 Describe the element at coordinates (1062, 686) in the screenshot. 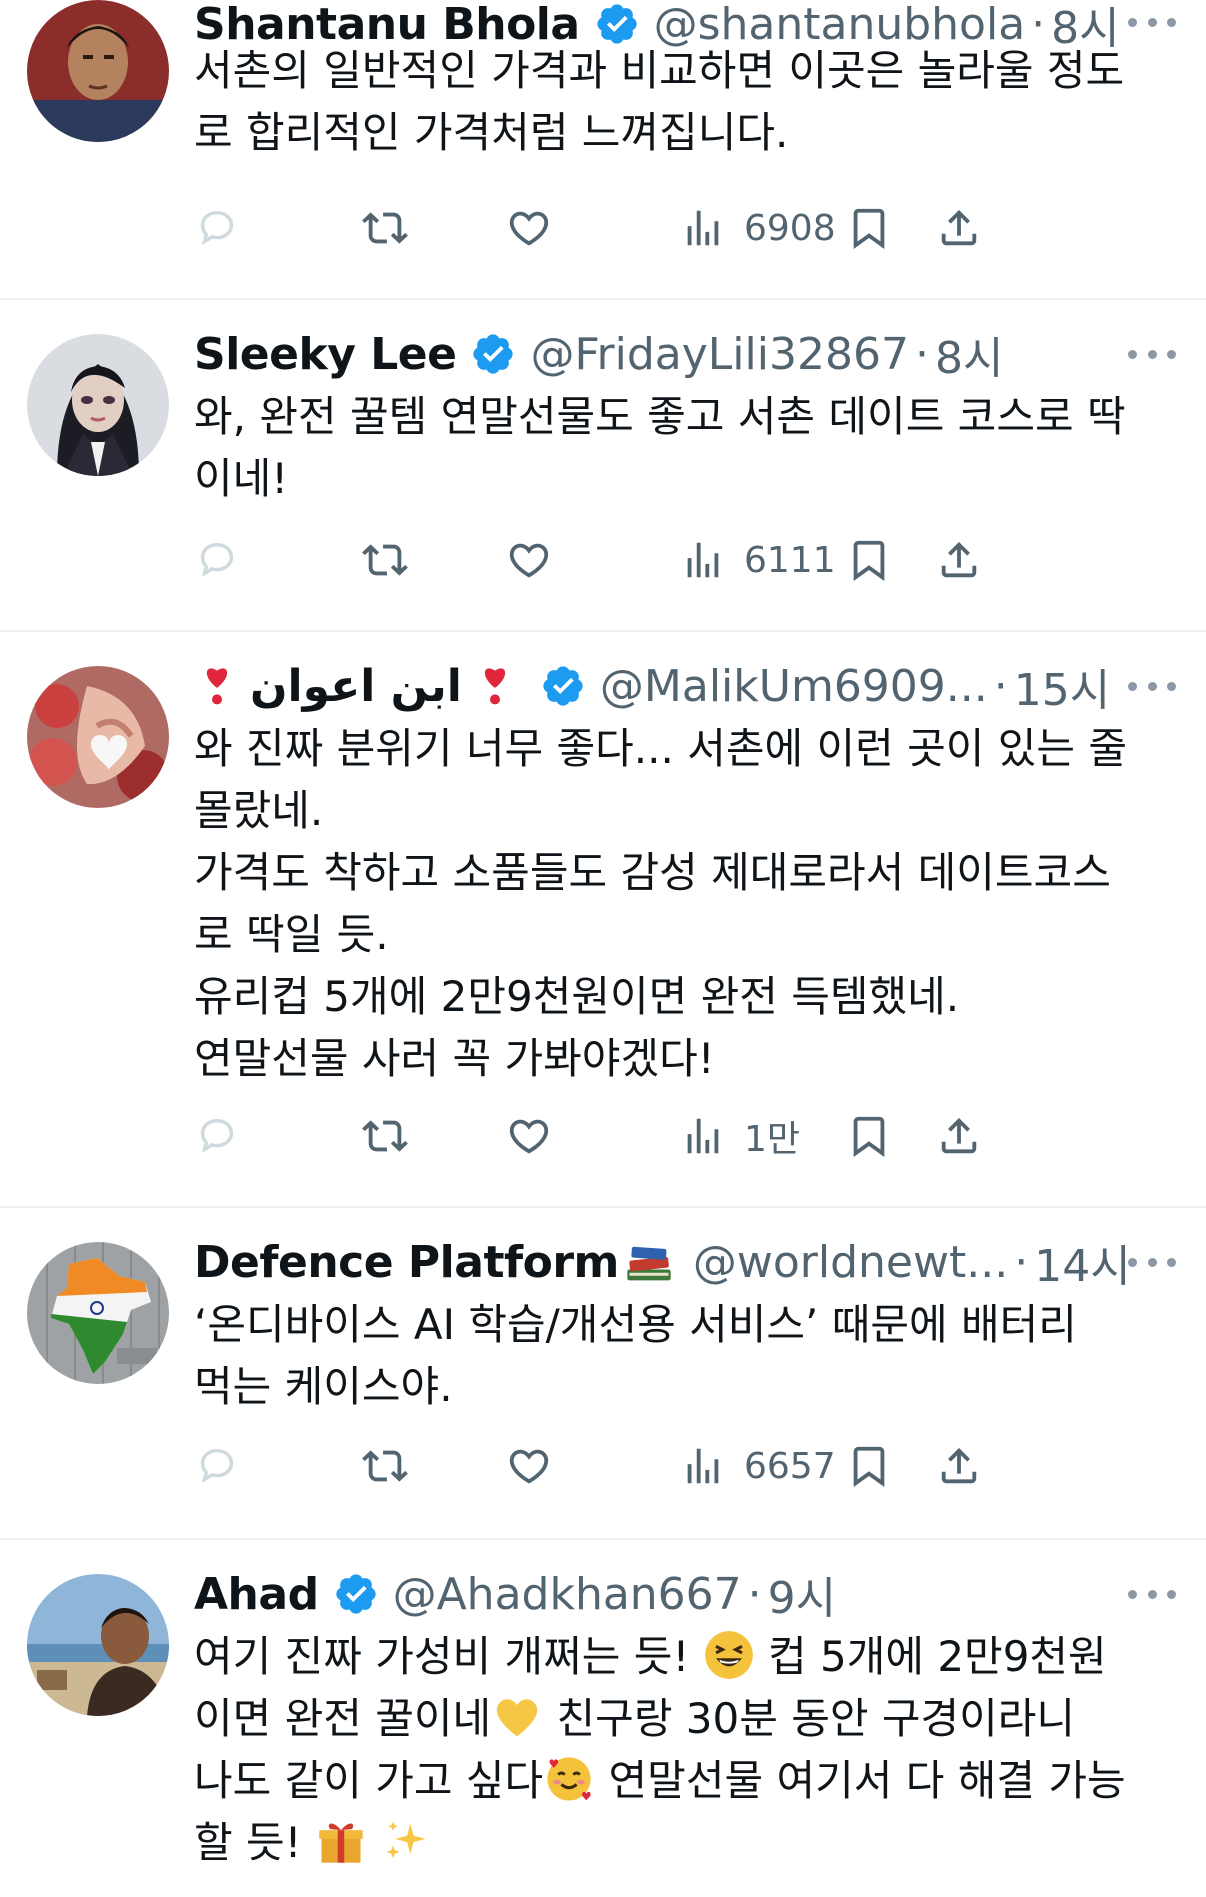

I see `timestamp: 15시` at that location.